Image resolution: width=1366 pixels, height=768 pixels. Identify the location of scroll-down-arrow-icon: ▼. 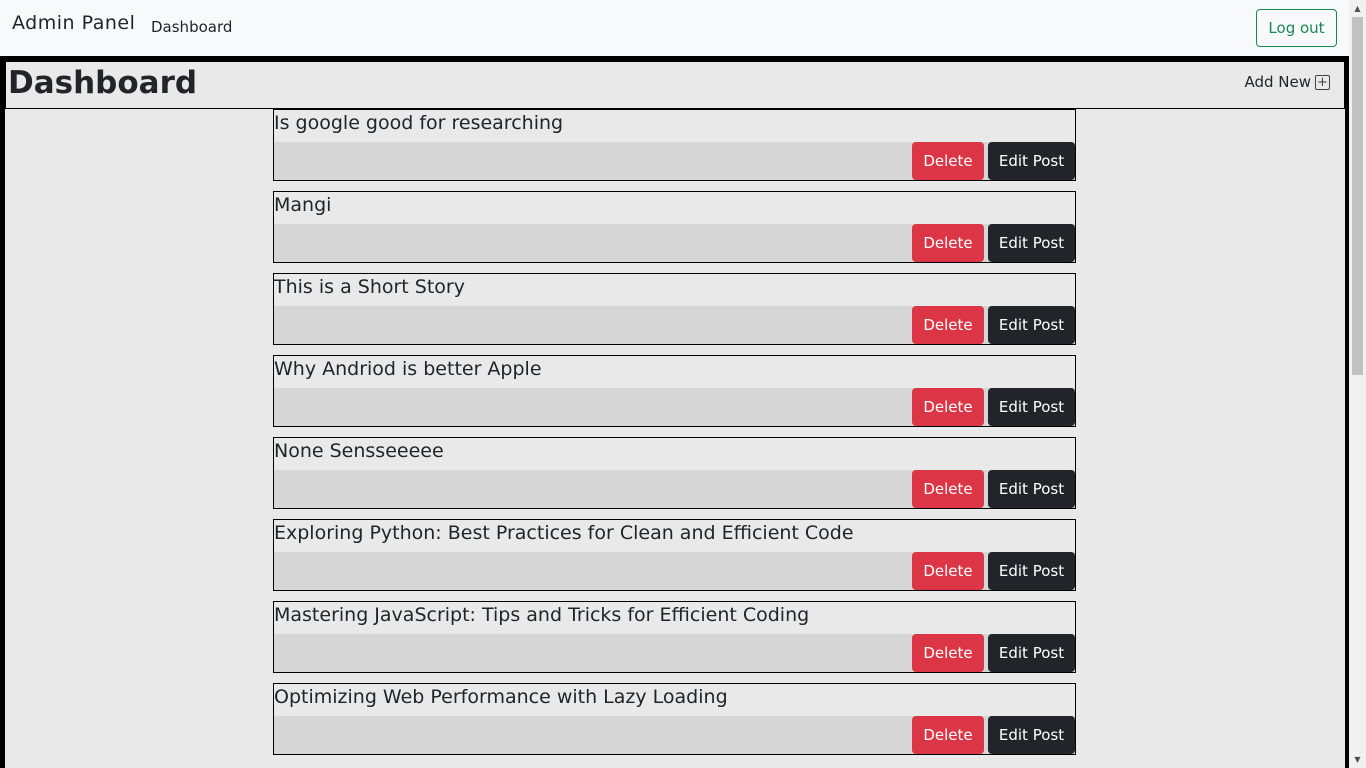
(1357, 759).